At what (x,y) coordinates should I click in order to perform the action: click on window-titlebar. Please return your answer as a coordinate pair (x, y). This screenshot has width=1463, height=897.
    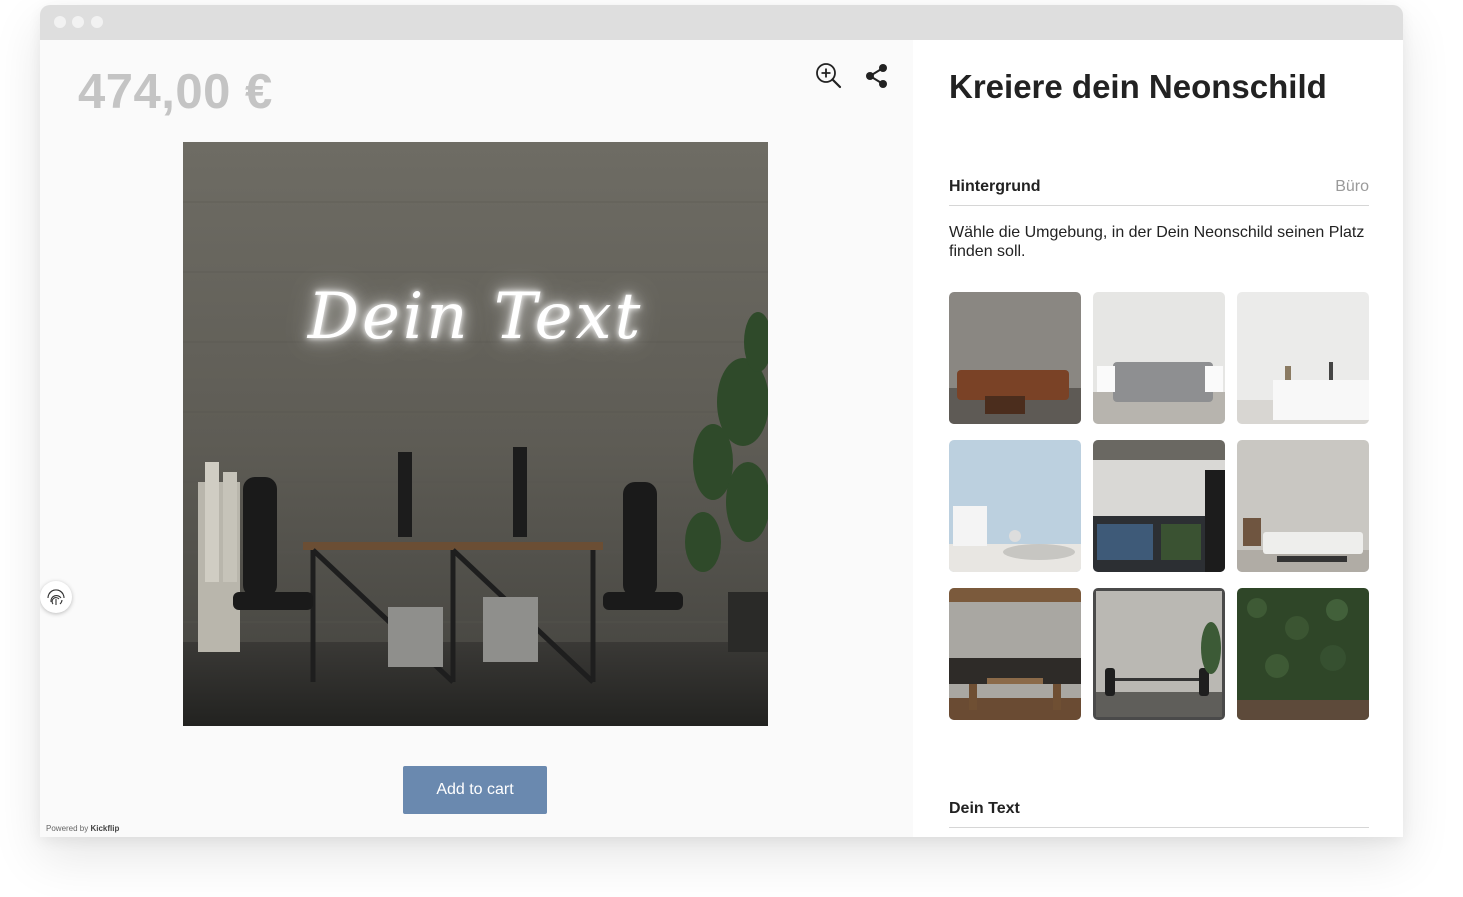
    Looking at the image, I should click on (721, 22).